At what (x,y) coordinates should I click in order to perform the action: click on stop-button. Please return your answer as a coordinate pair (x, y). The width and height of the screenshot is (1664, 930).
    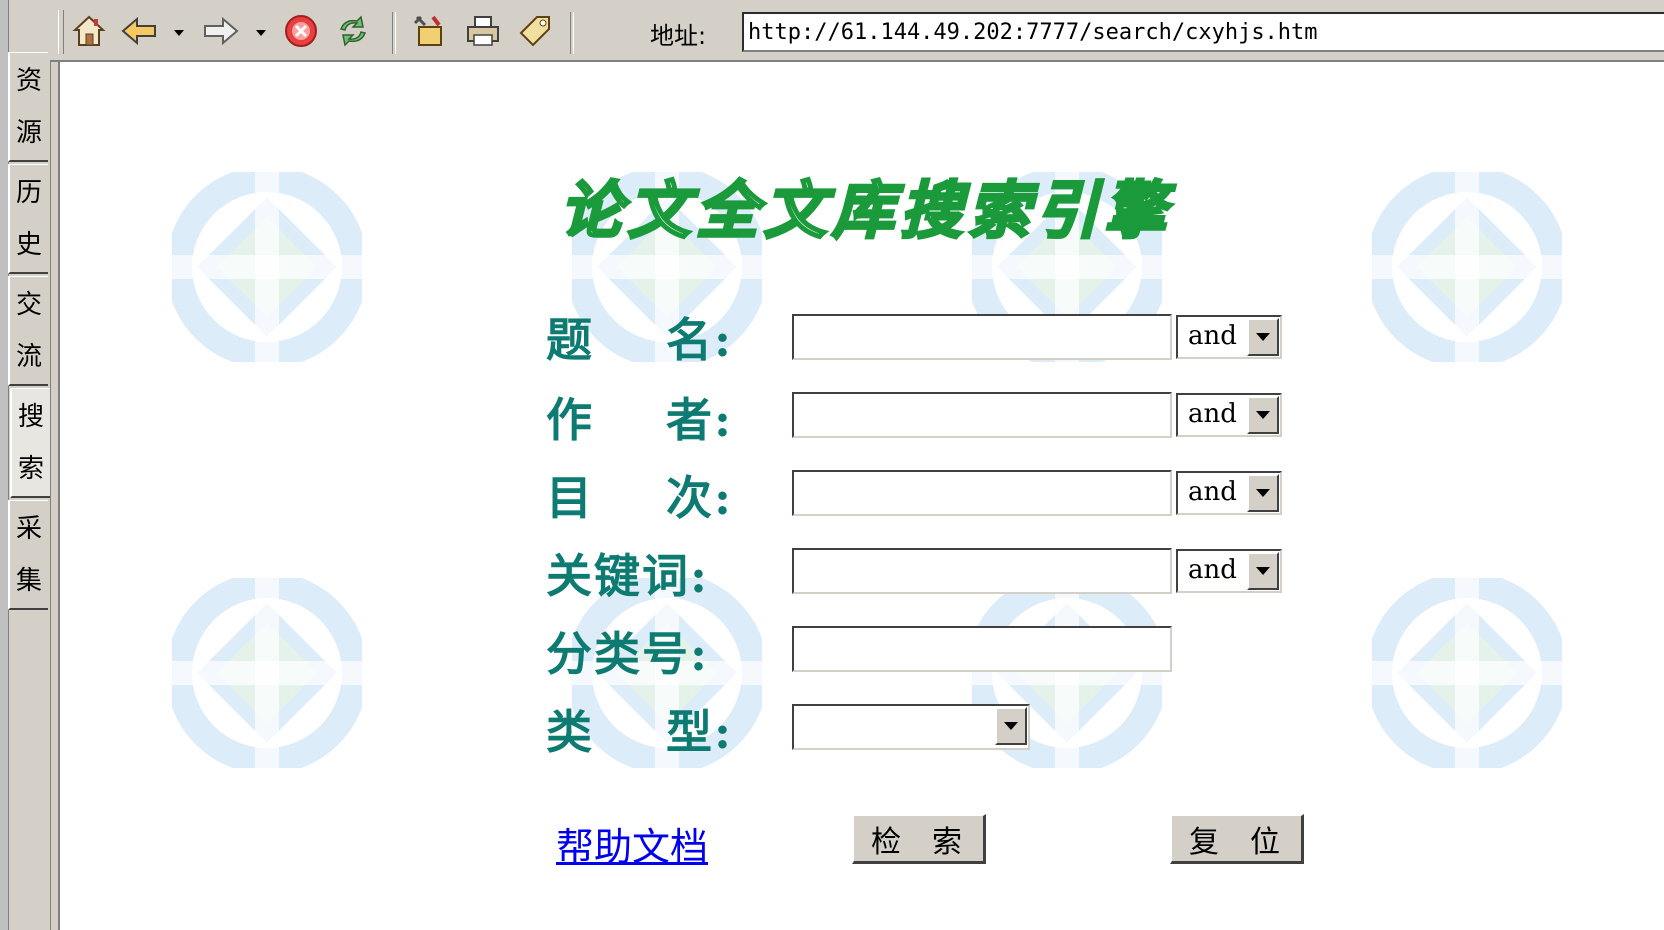
    Looking at the image, I should click on (301, 31).